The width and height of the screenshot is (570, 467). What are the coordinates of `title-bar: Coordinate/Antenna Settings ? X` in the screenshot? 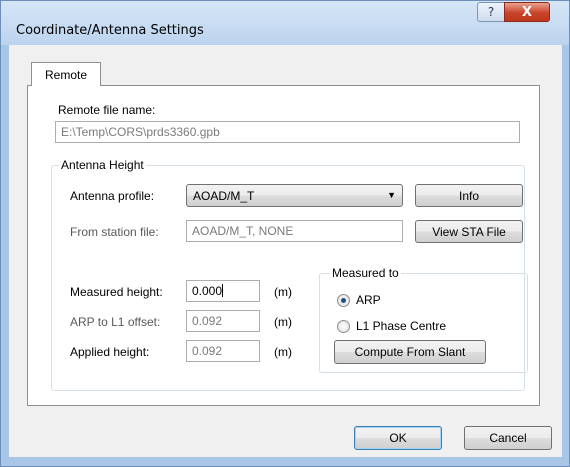 It's located at (285, 23).